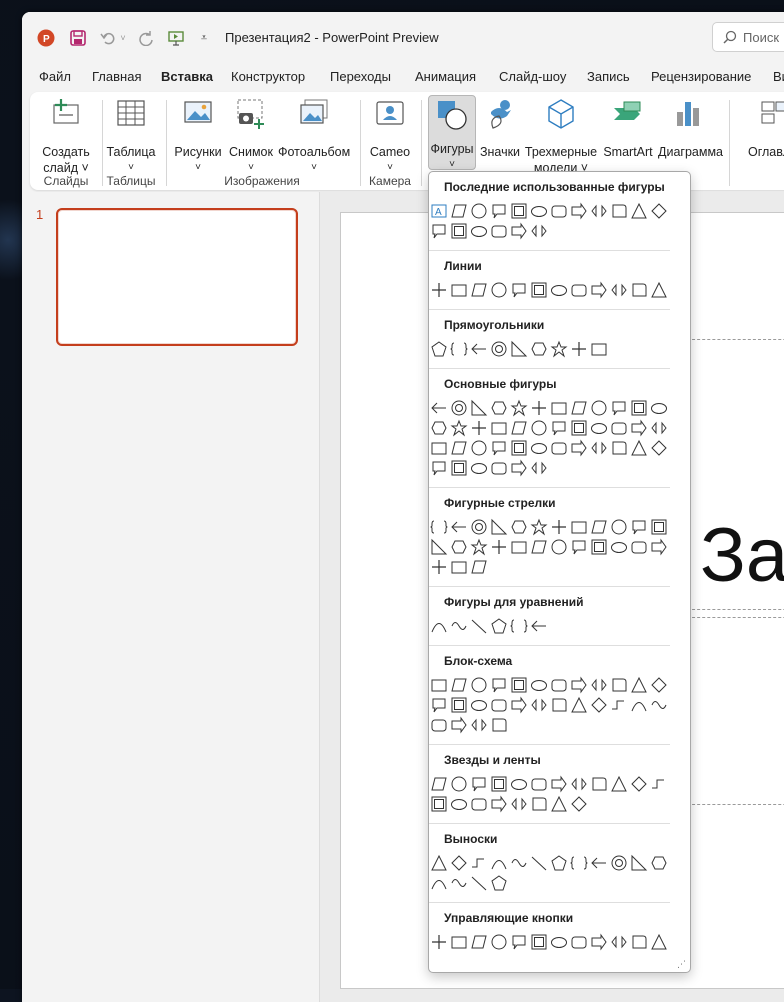 The width and height of the screenshot is (784, 1002). Describe the element at coordinates (78, 38) in the screenshot. I see `save-icon` at that location.